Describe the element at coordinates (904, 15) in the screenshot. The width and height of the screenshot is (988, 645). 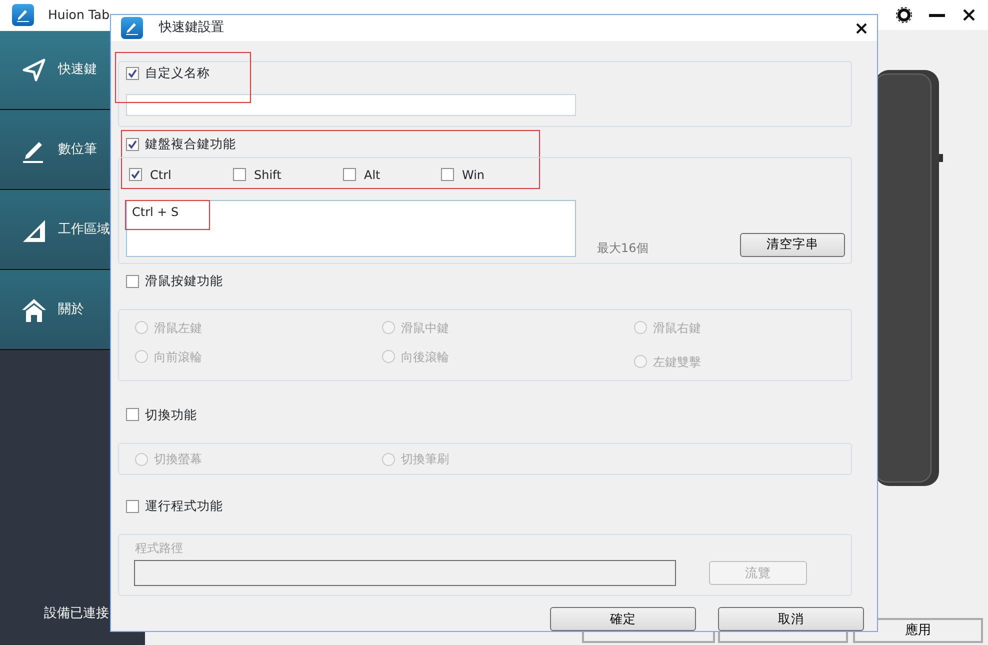
I see `settings-icon` at that location.